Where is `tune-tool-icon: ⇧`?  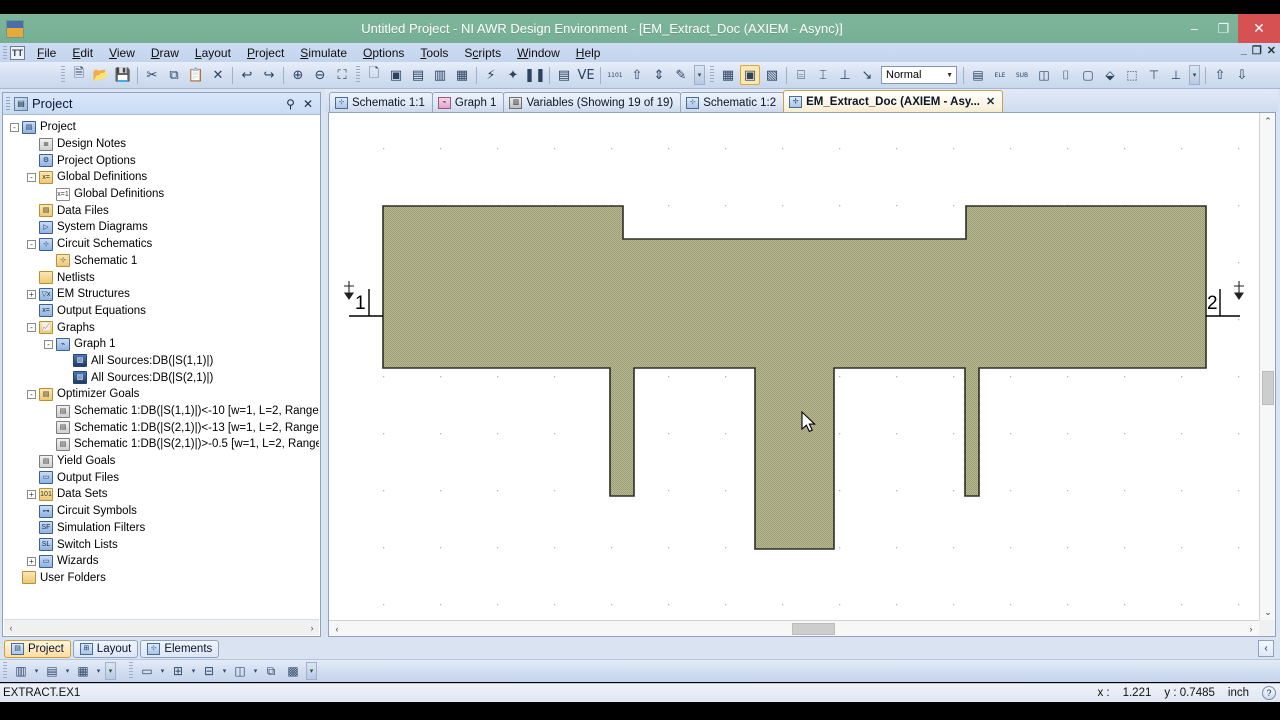
tune-tool-icon: ⇧ is located at coordinates (637, 75).